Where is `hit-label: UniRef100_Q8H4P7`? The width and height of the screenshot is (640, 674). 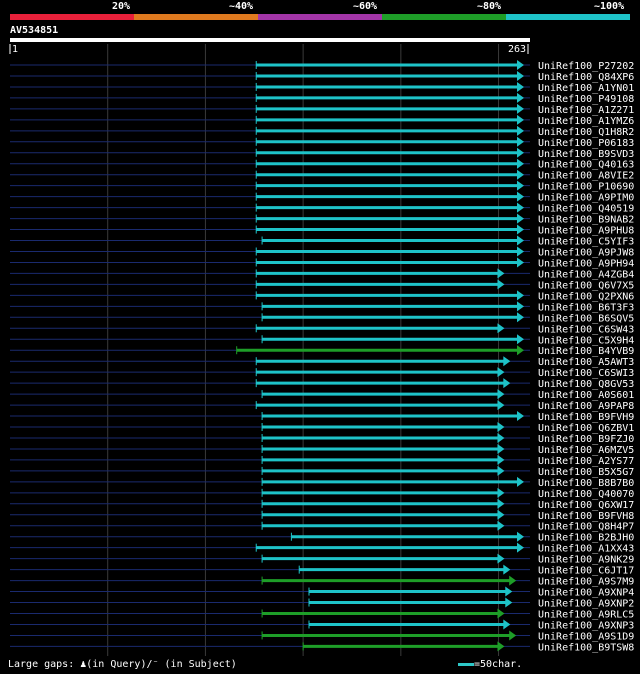
hit-label: UniRef100_Q8H4P7 is located at coordinates (586, 527).